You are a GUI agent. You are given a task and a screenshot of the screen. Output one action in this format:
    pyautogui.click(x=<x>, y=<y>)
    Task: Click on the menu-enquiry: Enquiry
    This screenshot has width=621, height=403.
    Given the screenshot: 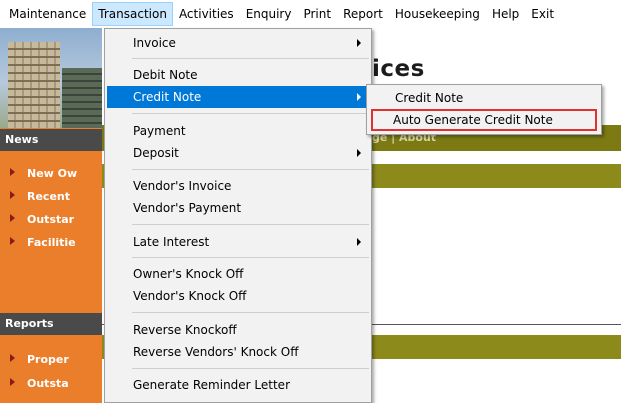 What is the action you would take?
    pyautogui.click(x=269, y=14)
    